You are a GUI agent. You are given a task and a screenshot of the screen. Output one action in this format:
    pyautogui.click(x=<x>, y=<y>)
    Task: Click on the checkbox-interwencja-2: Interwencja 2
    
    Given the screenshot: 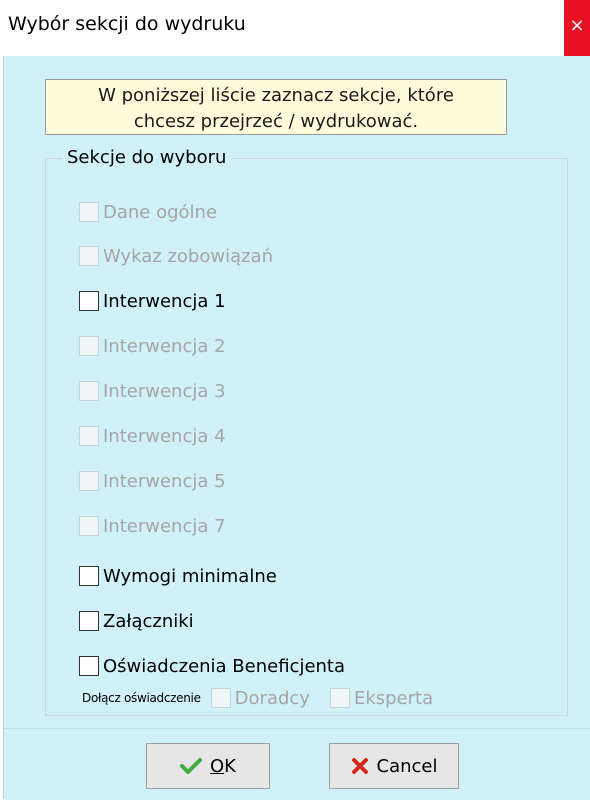 What is the action you would take?
    pyautogui.click(x=152, y=346)
    